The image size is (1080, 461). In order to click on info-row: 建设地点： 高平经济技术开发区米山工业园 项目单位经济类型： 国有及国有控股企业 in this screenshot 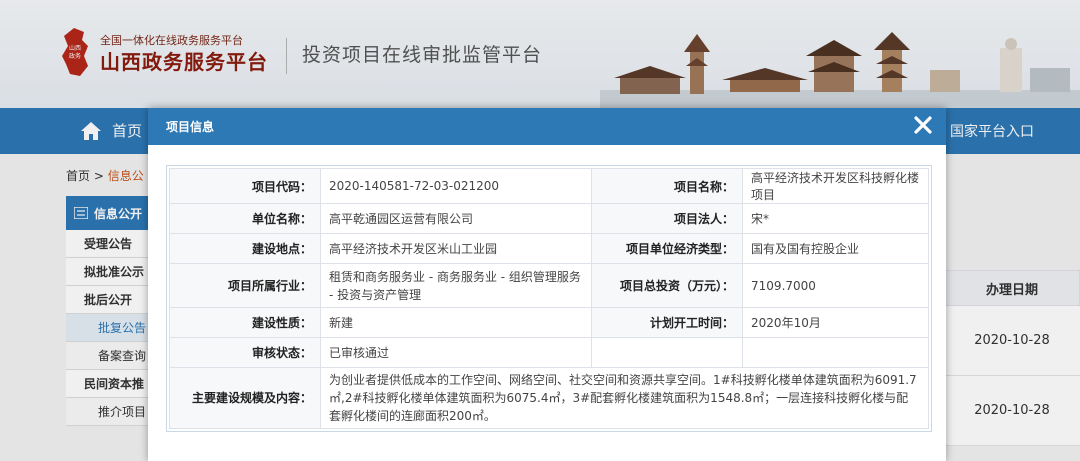, I will do `click(549, 248)`.